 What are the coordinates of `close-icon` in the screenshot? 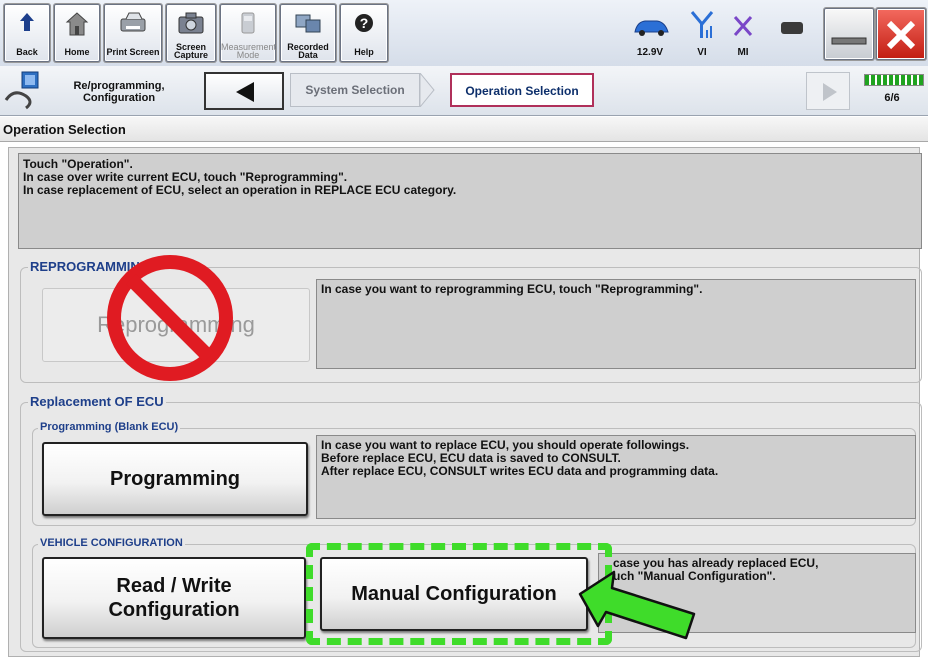 It's located at (901, 35).